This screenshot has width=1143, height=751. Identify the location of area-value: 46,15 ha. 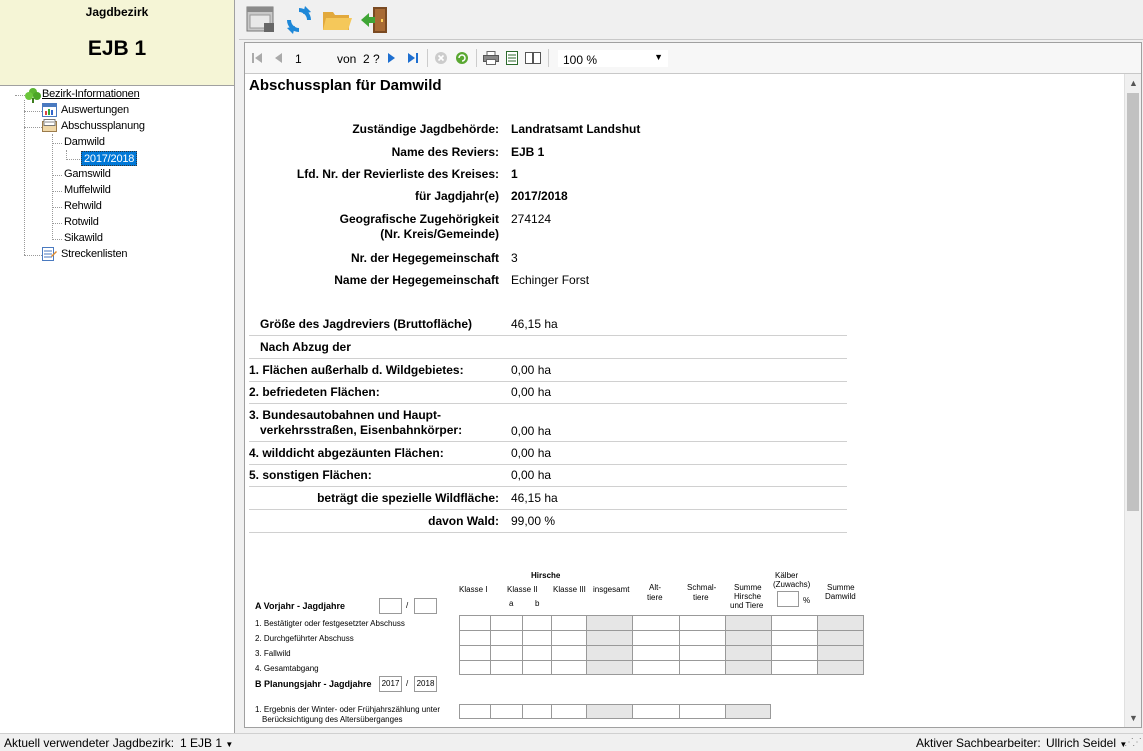
(534, 498).